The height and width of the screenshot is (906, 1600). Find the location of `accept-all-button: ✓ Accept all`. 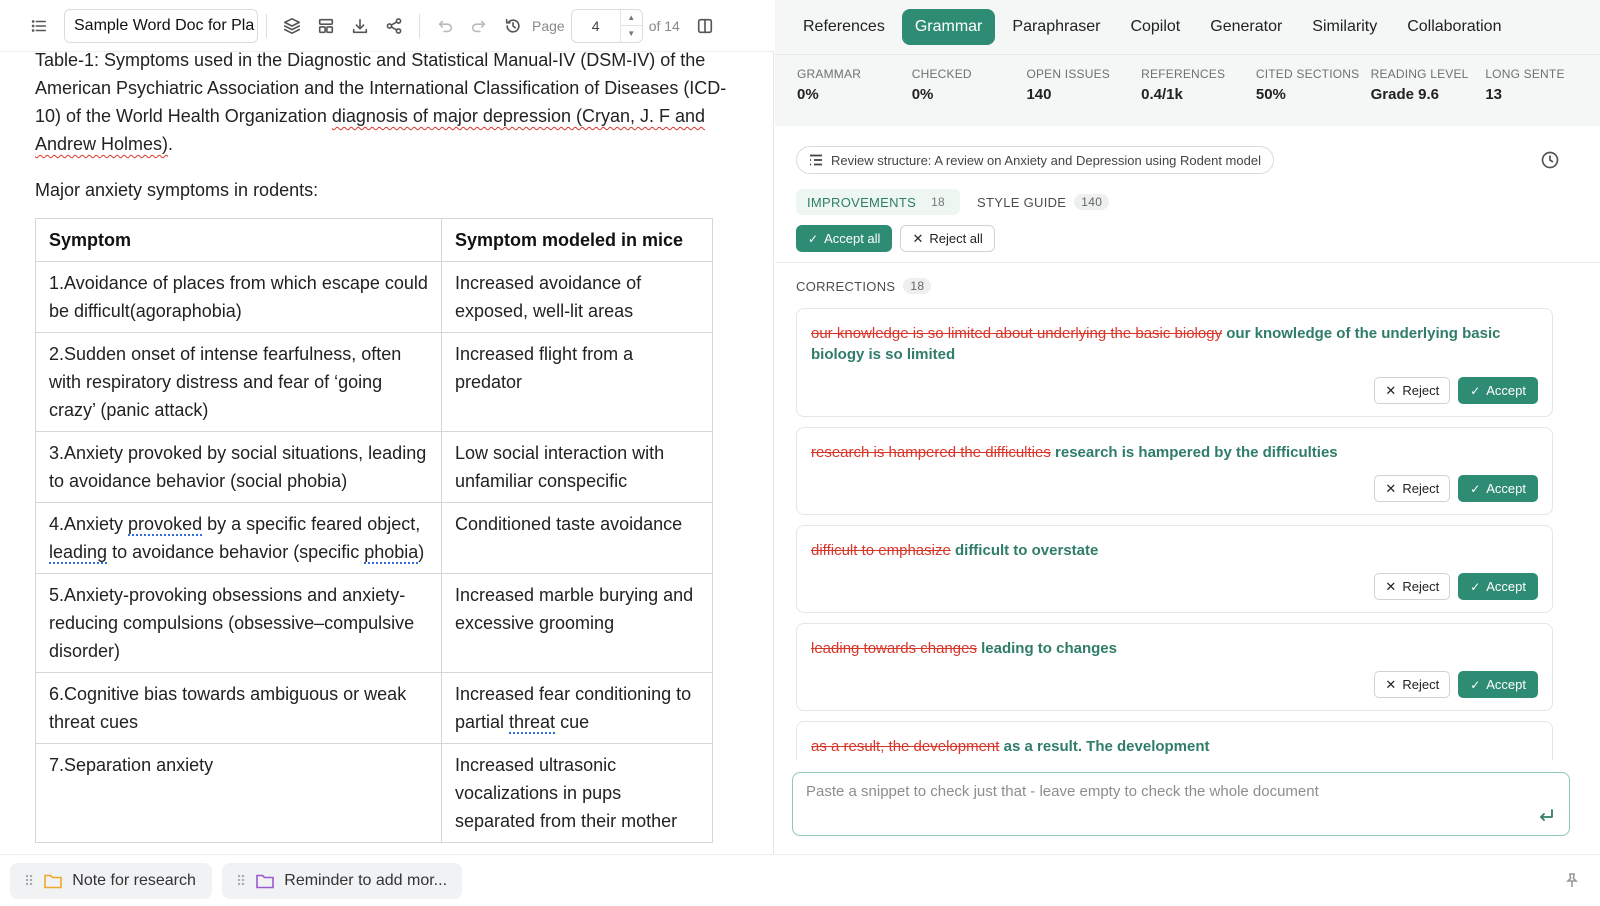

accept-all-button: ✓ Accept all is located at coordinates (844, 238).